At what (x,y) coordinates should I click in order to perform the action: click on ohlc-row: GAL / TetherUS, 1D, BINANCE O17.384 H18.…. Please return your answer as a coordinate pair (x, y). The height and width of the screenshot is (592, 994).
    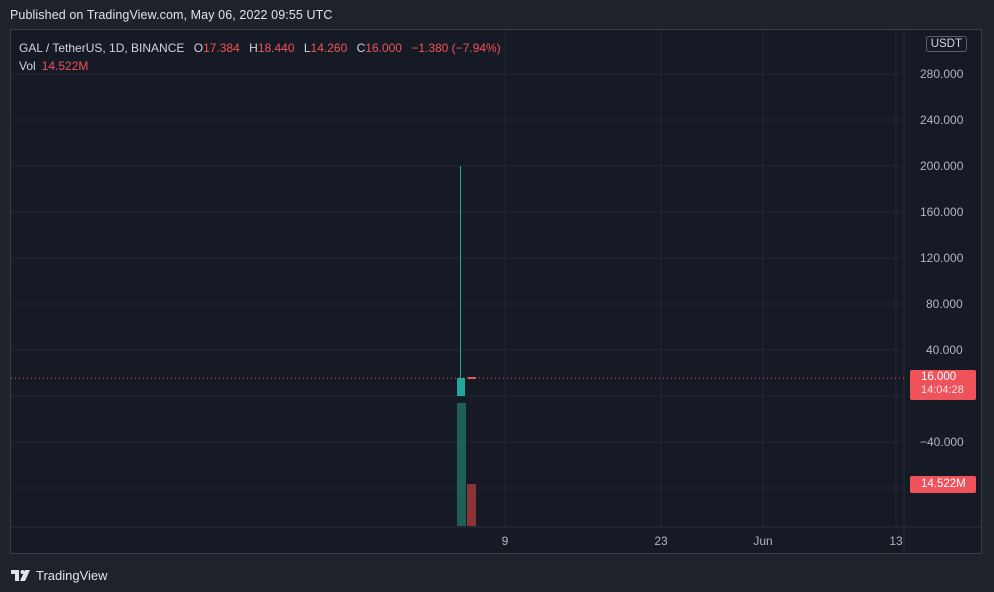
    Looking at the image, I should click on (260, 48).